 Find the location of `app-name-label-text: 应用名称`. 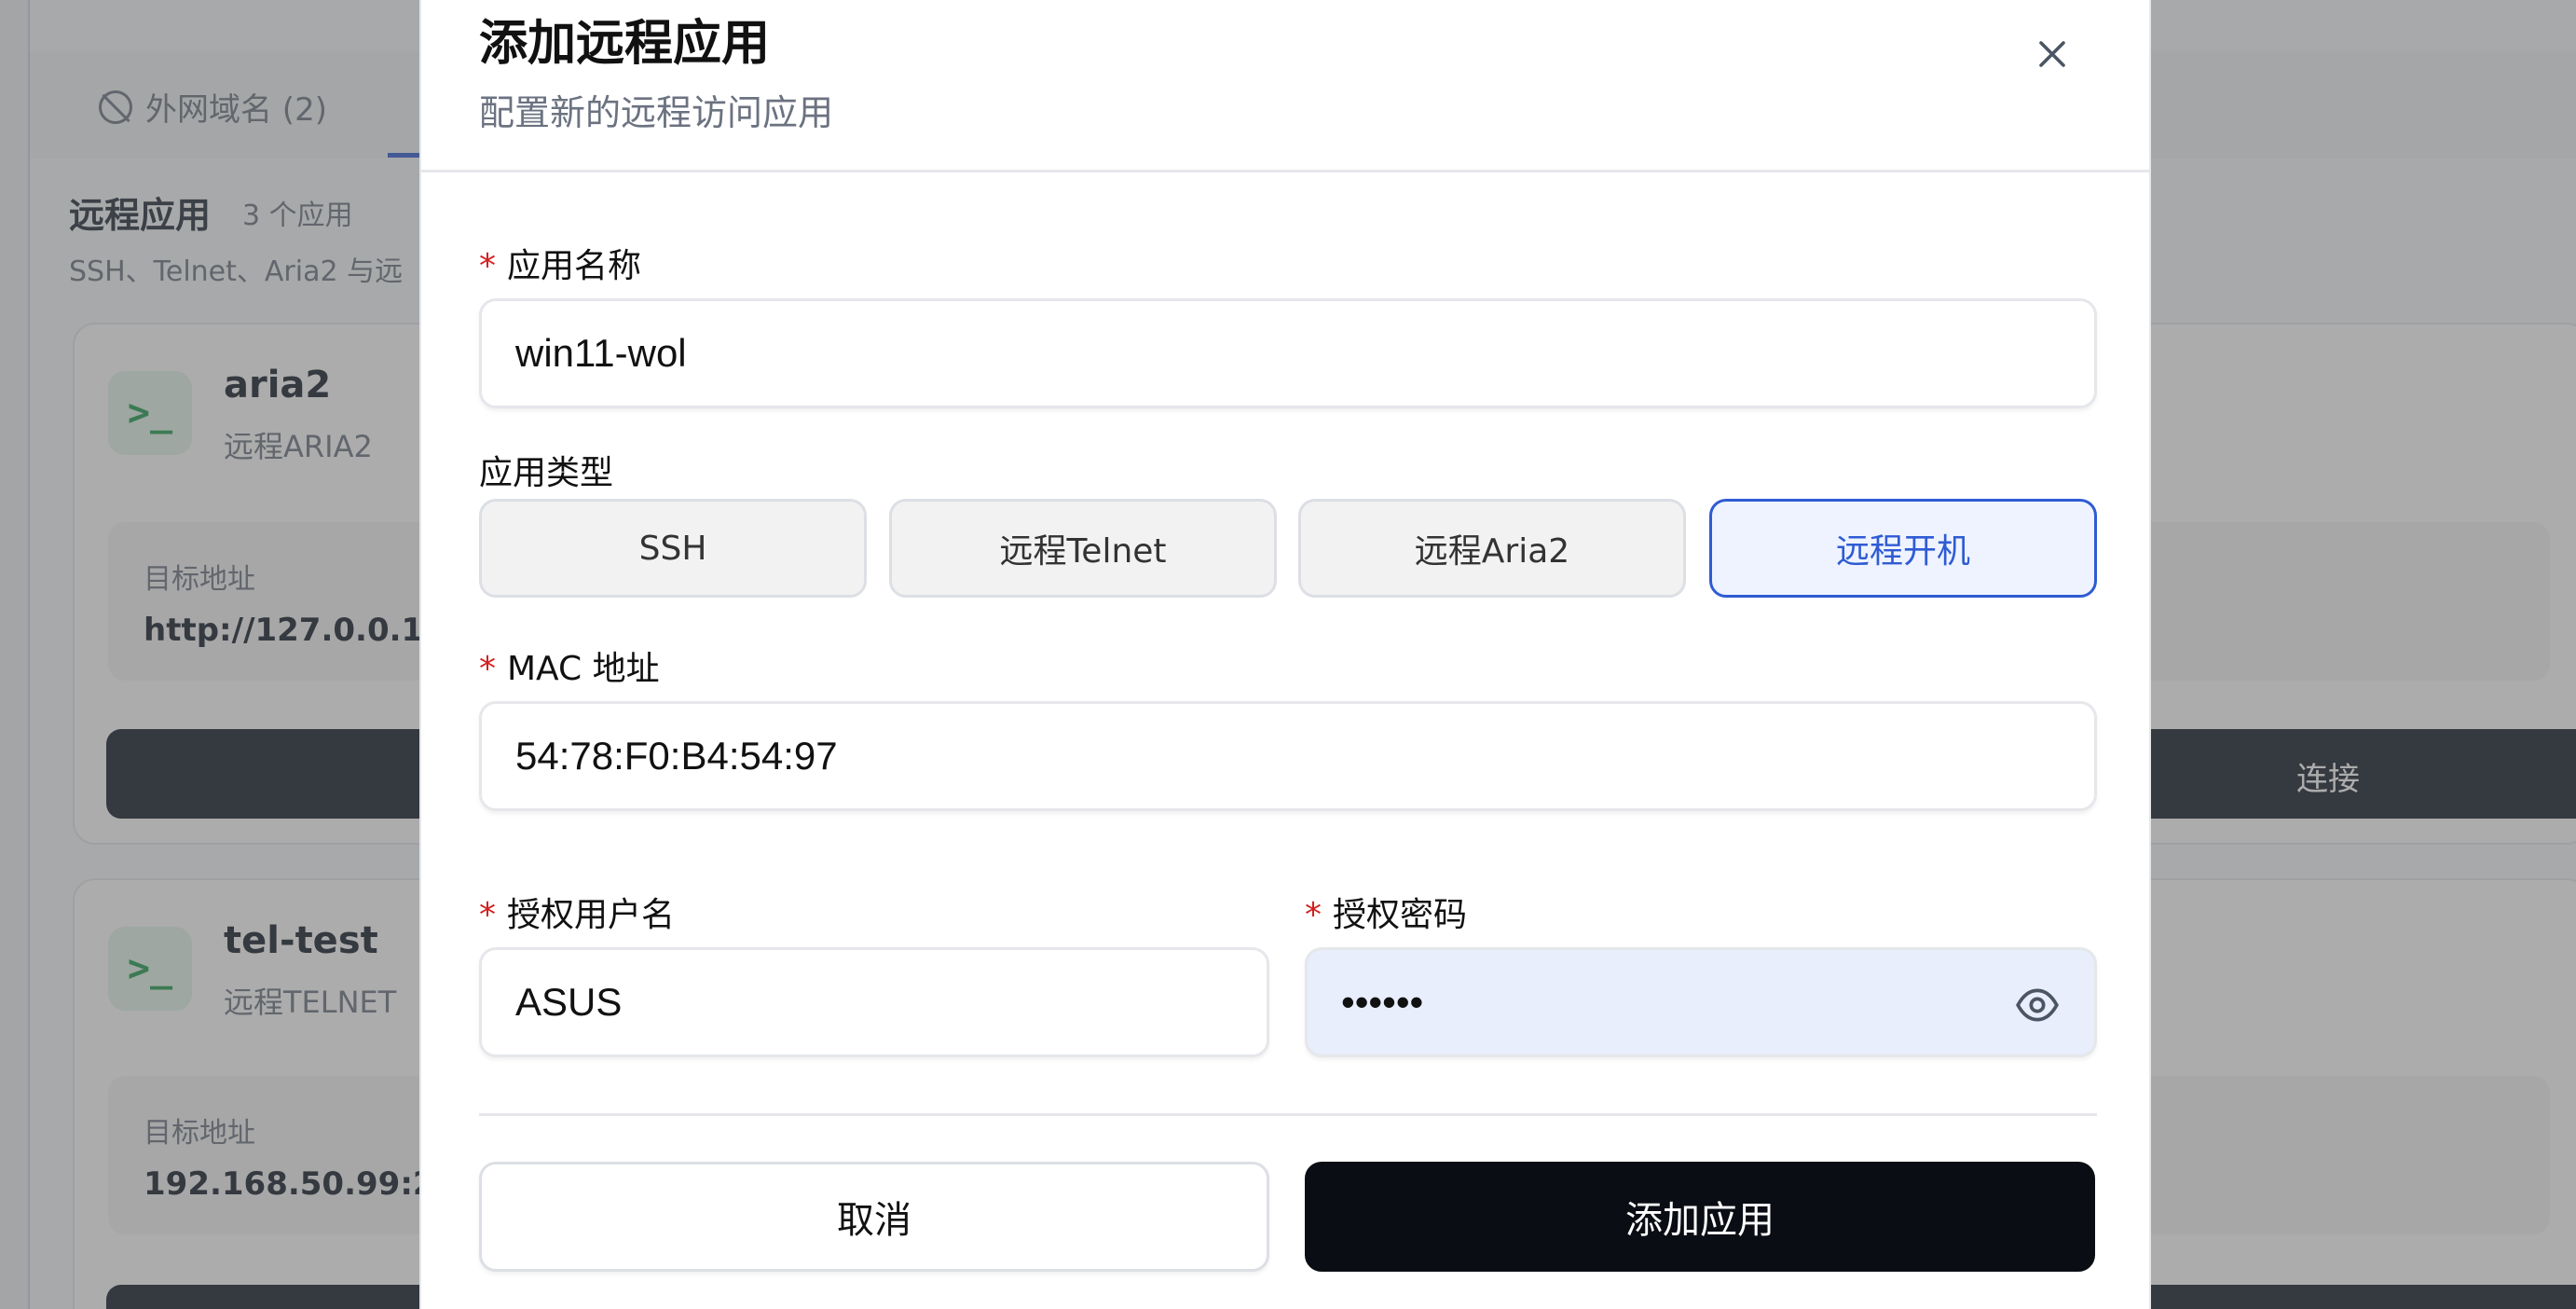

app-name-label-text: 应用名称 is located at coordinates (574, 266).